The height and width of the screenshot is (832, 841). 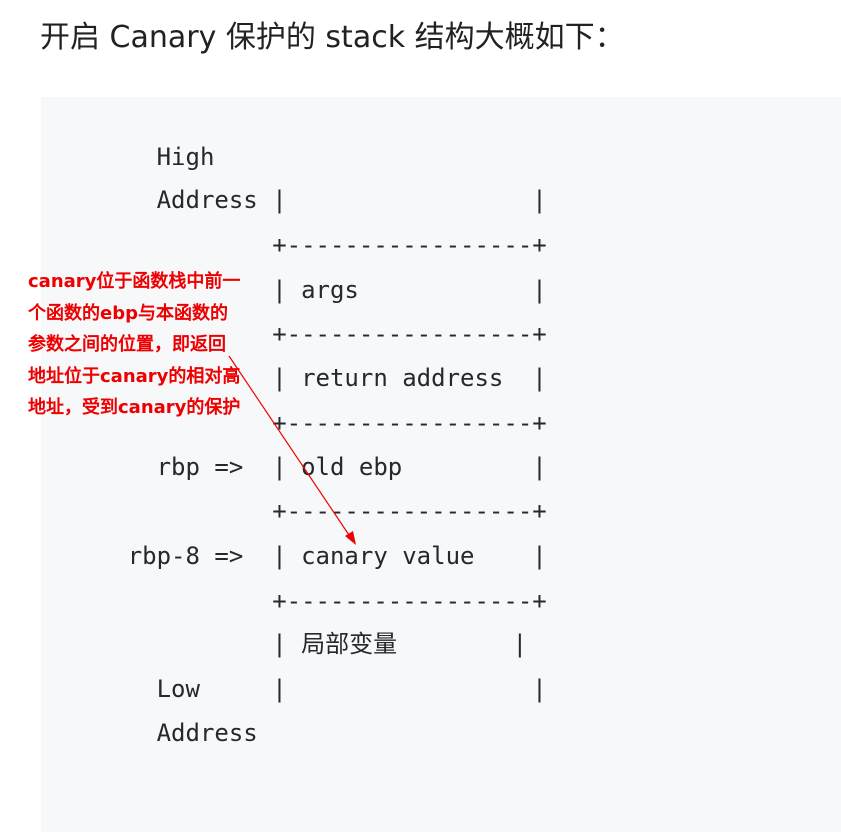 I want to click on arrow-head, so click(x=350, y=538).